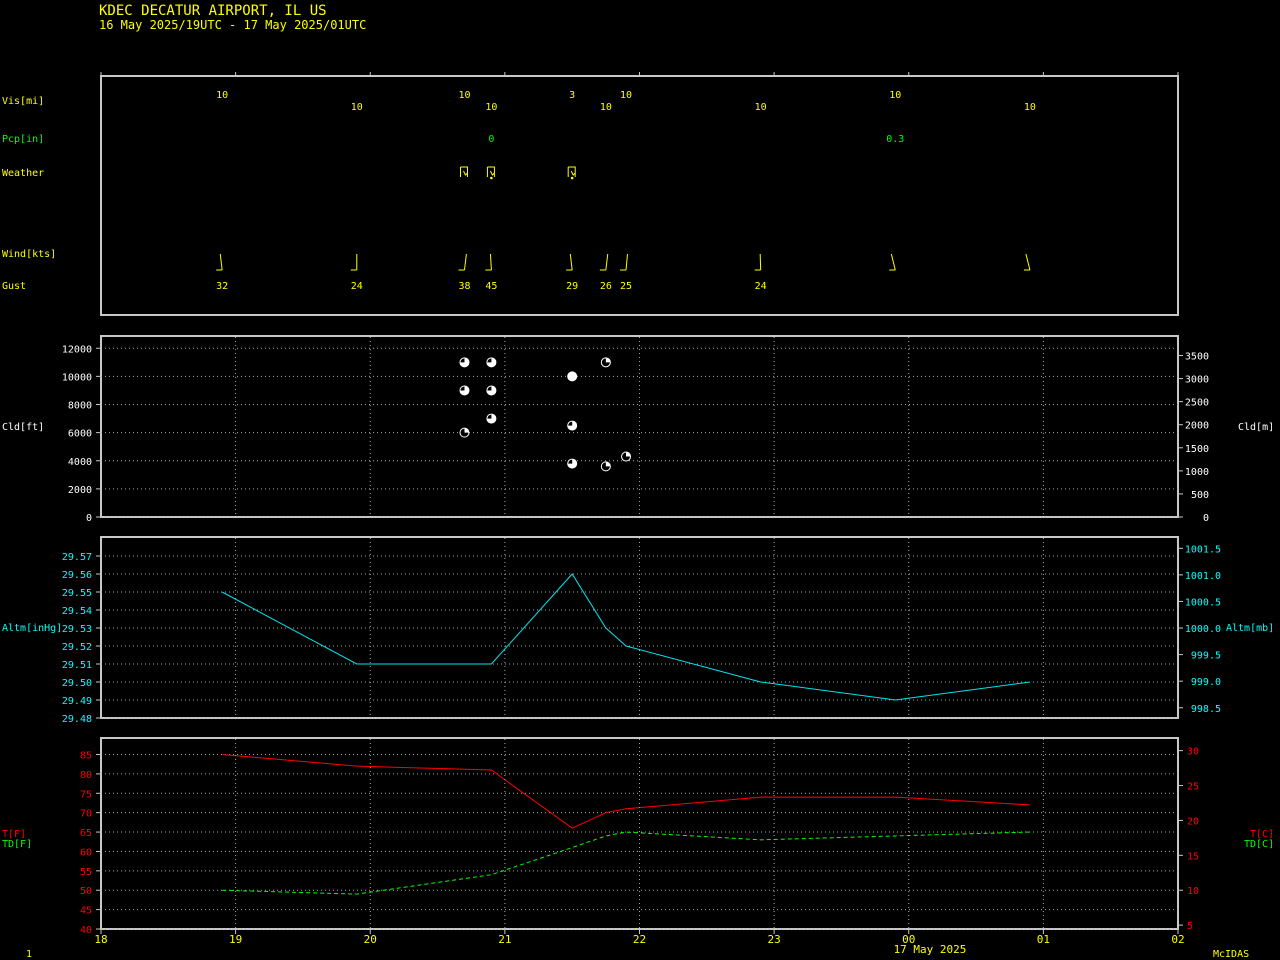 The width and height of the screenshot is (1280, 960). Describe the element at coordinates (1206, 709) in the screenshot. I see `altimeter-ytick-right-label: 998.5` at that location.